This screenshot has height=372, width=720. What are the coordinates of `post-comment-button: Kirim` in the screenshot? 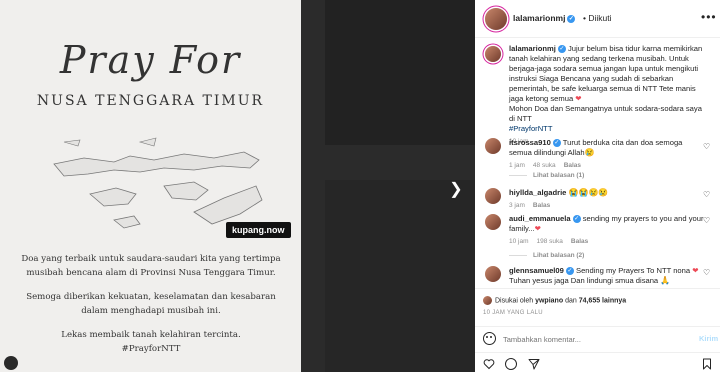 It's located at (708, 338).